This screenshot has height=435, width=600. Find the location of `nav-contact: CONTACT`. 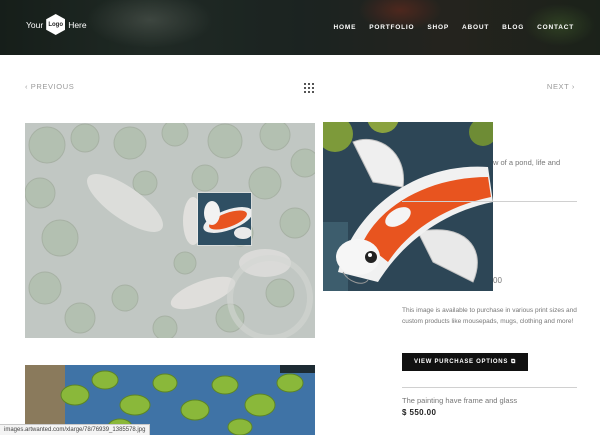

nav-contact: CONTACT is located at coordinates (555, 27).